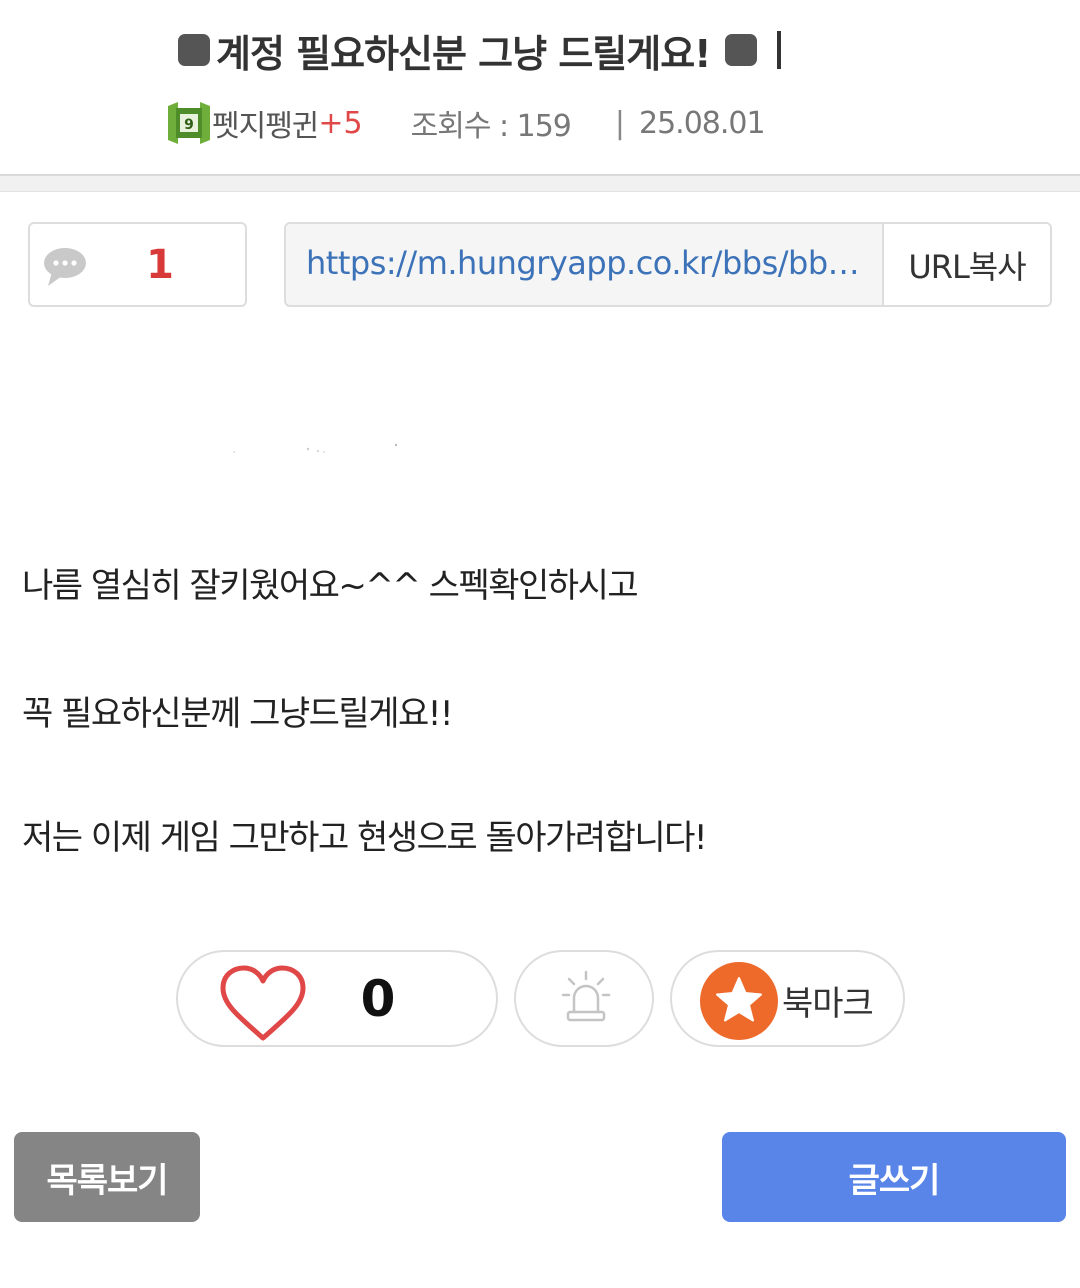  Describe the element at coordinates (540, 183) in the screenshot. I see `section-divider` at that location.